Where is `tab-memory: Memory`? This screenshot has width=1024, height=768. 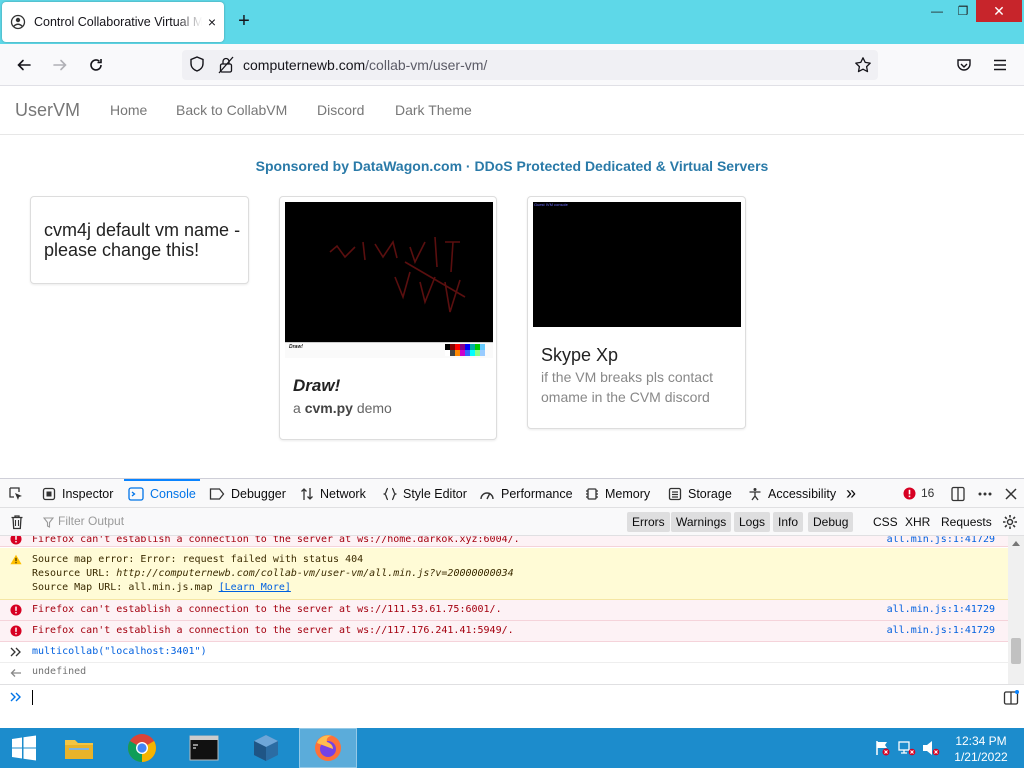
tab-memory: Memory is located at coordinates (617, 493).